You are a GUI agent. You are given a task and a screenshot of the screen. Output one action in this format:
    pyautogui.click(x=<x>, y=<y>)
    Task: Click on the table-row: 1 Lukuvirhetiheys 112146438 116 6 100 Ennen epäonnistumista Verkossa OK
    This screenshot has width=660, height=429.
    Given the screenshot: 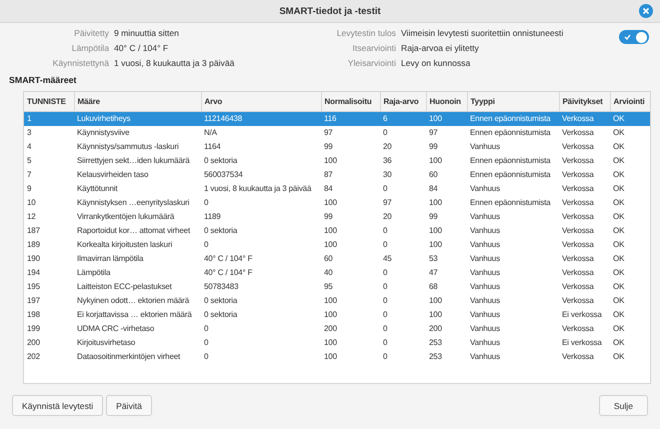 What is the action you would take?
    pyautogui.click(x=337, y=119)
    